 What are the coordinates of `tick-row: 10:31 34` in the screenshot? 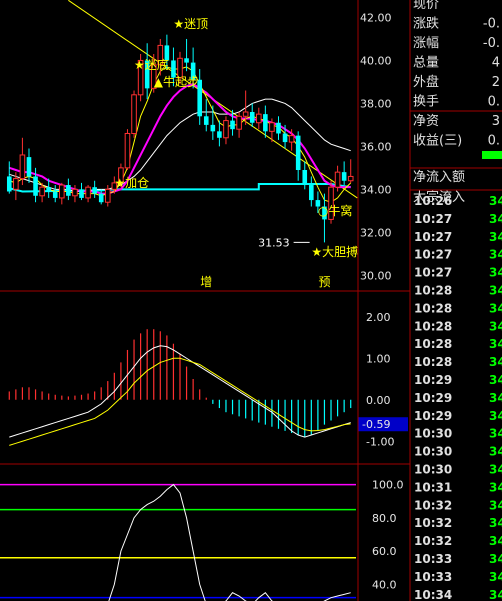 It's located at (458, 487).